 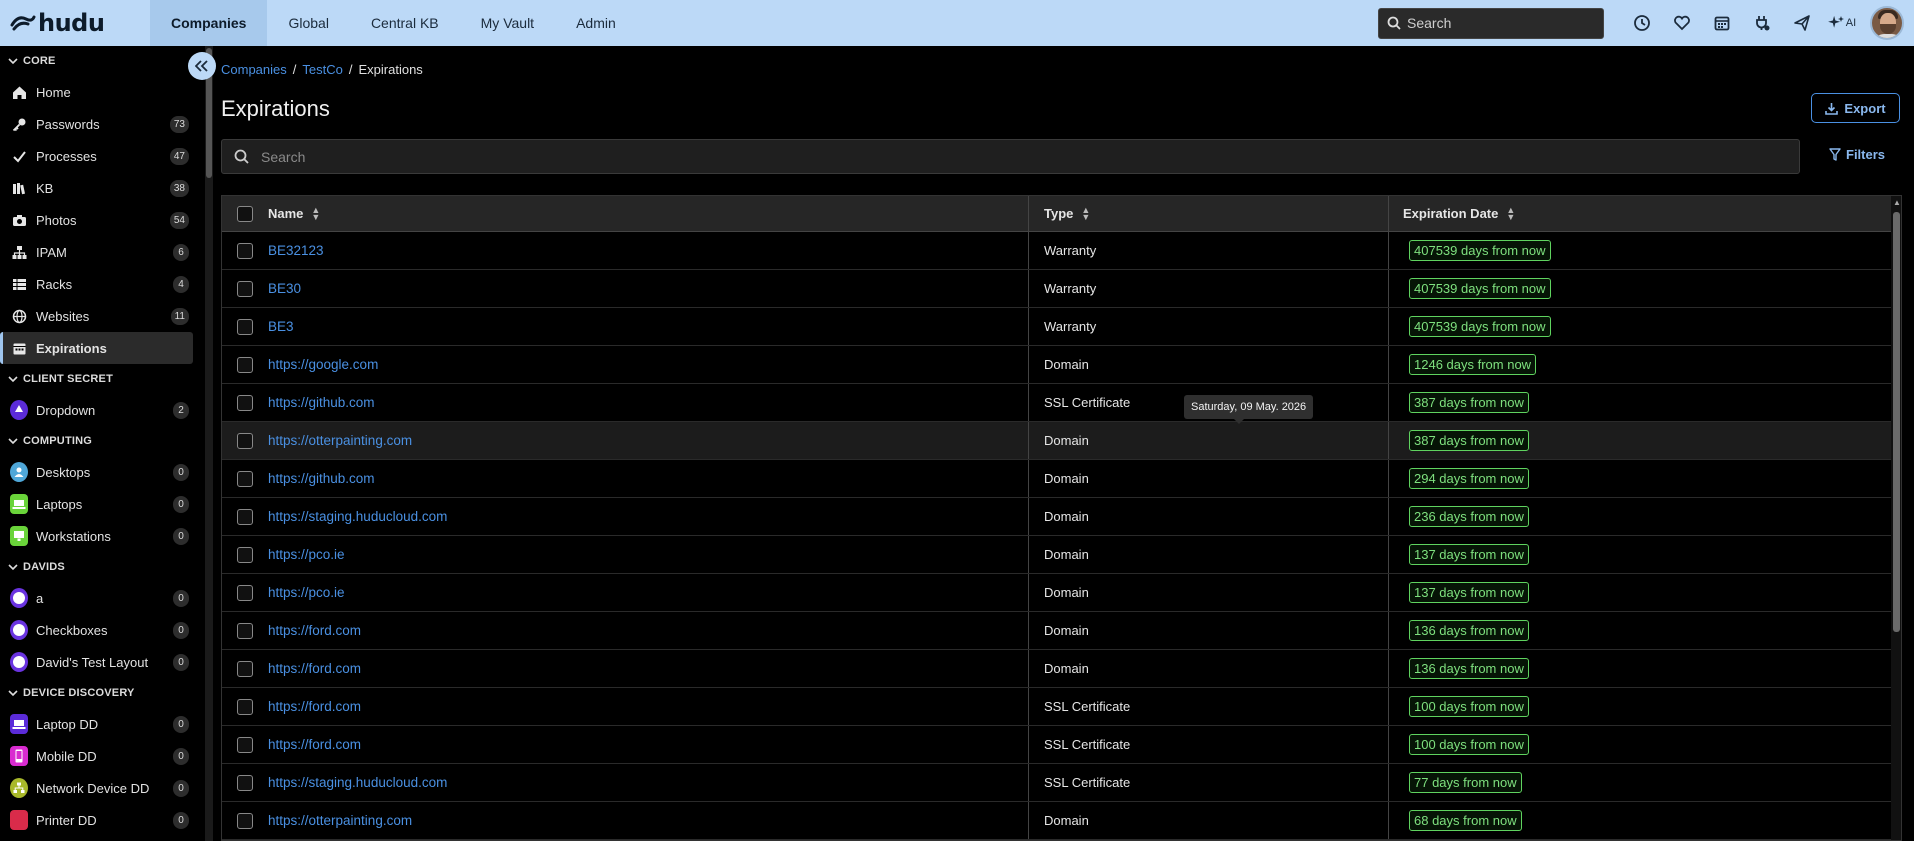 I want to click on breadcrumb-company-link: TestCo, so click(x=322, y=69).